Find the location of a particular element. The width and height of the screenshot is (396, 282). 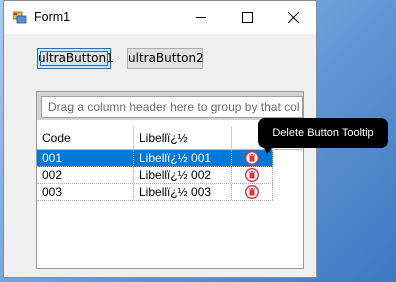

column-header-libelle: Libellï¿½ is located at coordinates (183, 138).